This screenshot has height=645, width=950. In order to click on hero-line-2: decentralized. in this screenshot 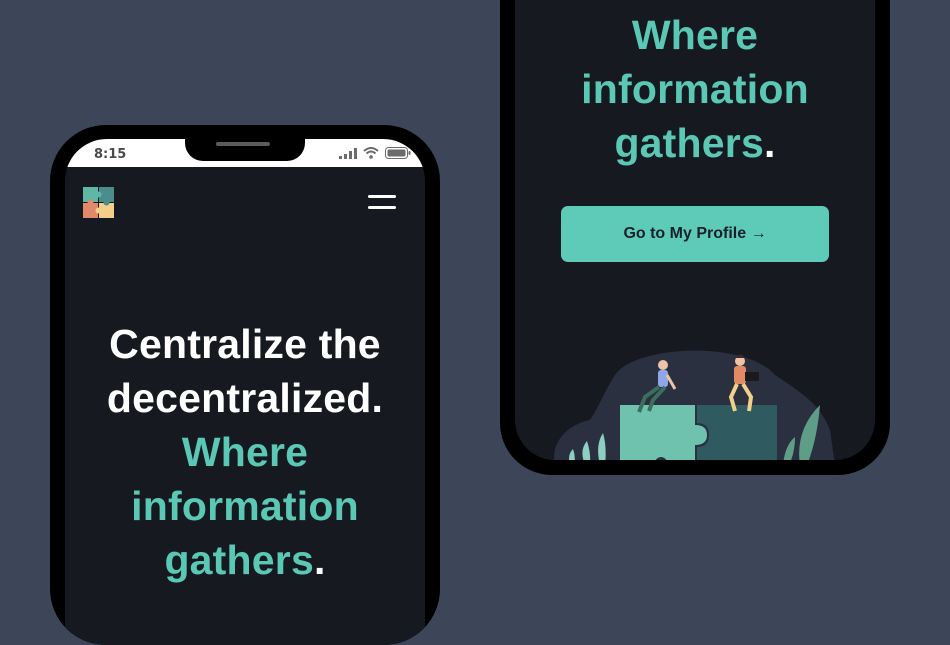, I will do `click(245, 398)`.